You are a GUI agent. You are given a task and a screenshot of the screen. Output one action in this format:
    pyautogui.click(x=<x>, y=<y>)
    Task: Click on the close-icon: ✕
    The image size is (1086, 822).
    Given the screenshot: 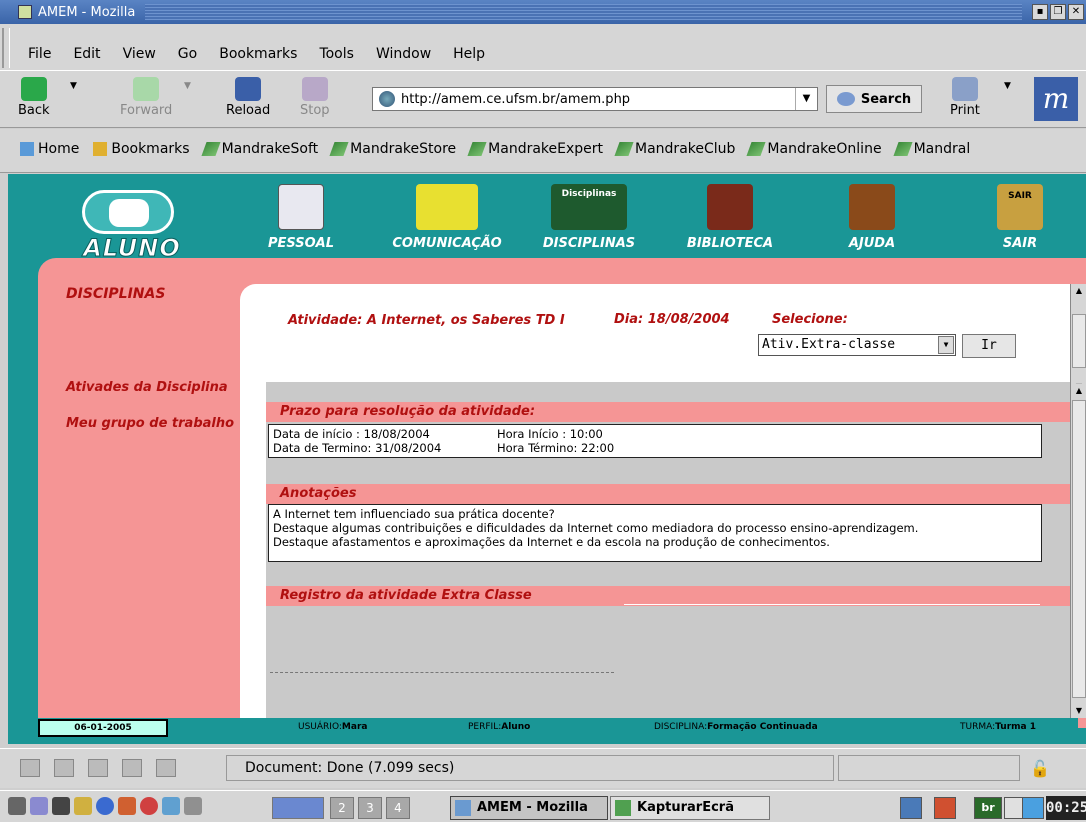 What is the action you would take?
    pyautogui.click(x=1076, y=12)
    